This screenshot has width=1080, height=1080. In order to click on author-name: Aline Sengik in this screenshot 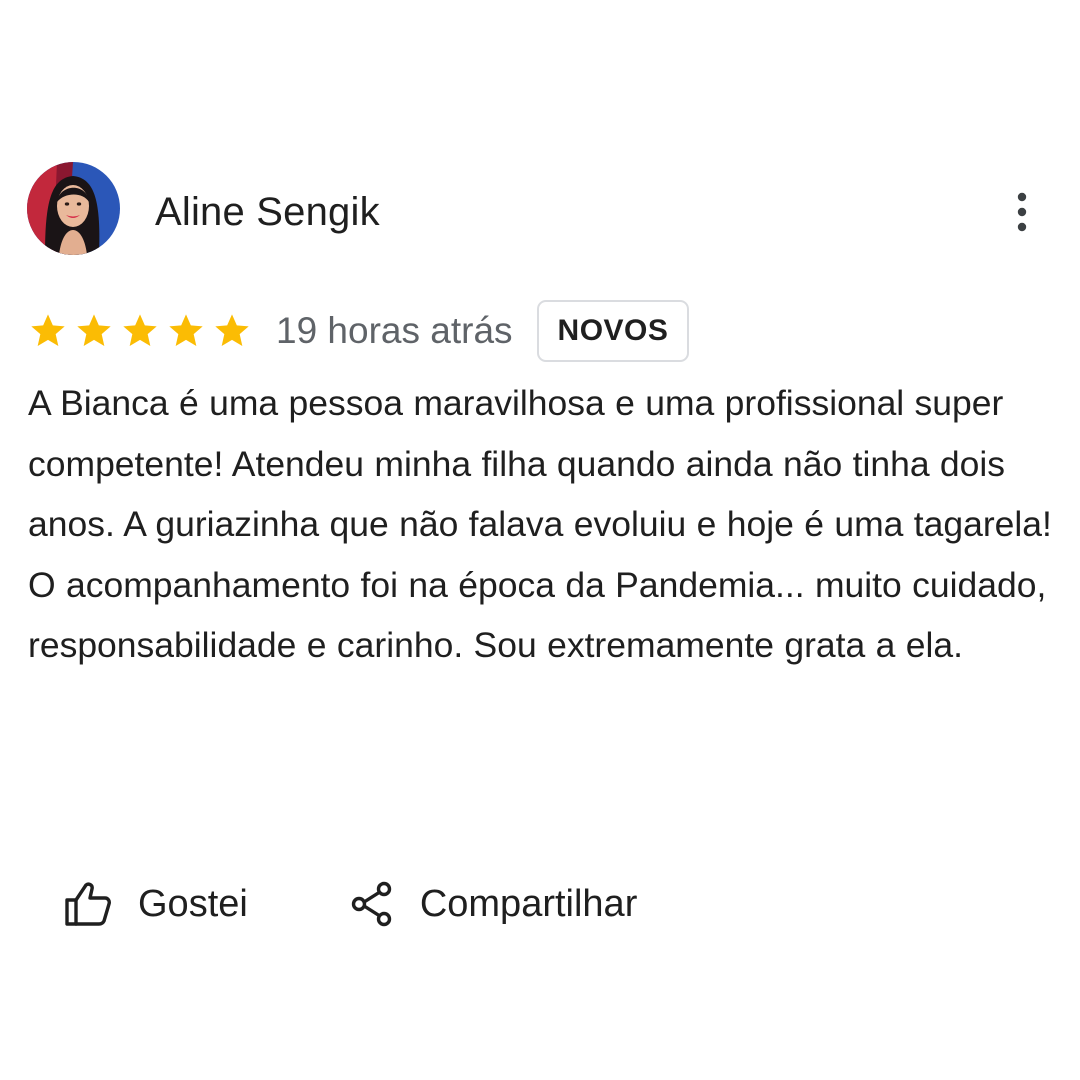, I will do `click(267, 212)`.